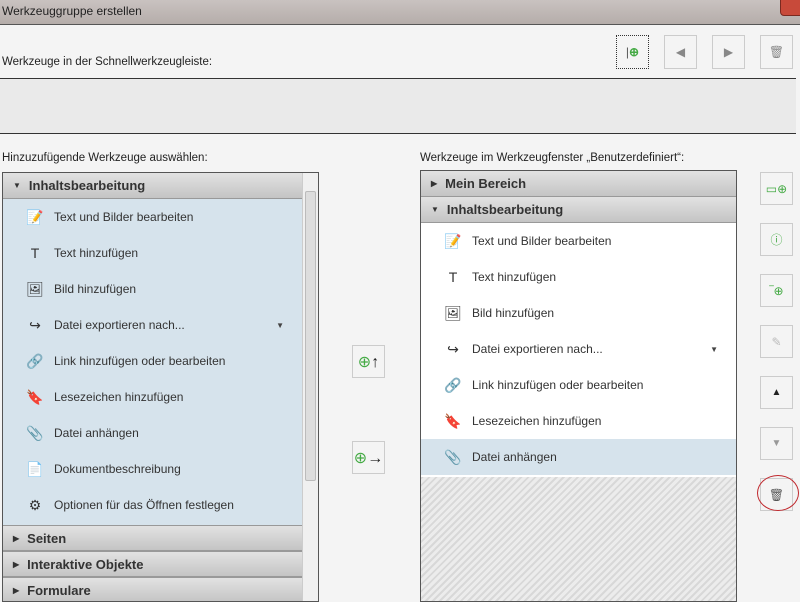 The height and width of the screenshot is (602, 800). What do you see at coordinates (47, 538) in the screenshot?
I see `category-label: Seiten` at bounding box center [47, 538].